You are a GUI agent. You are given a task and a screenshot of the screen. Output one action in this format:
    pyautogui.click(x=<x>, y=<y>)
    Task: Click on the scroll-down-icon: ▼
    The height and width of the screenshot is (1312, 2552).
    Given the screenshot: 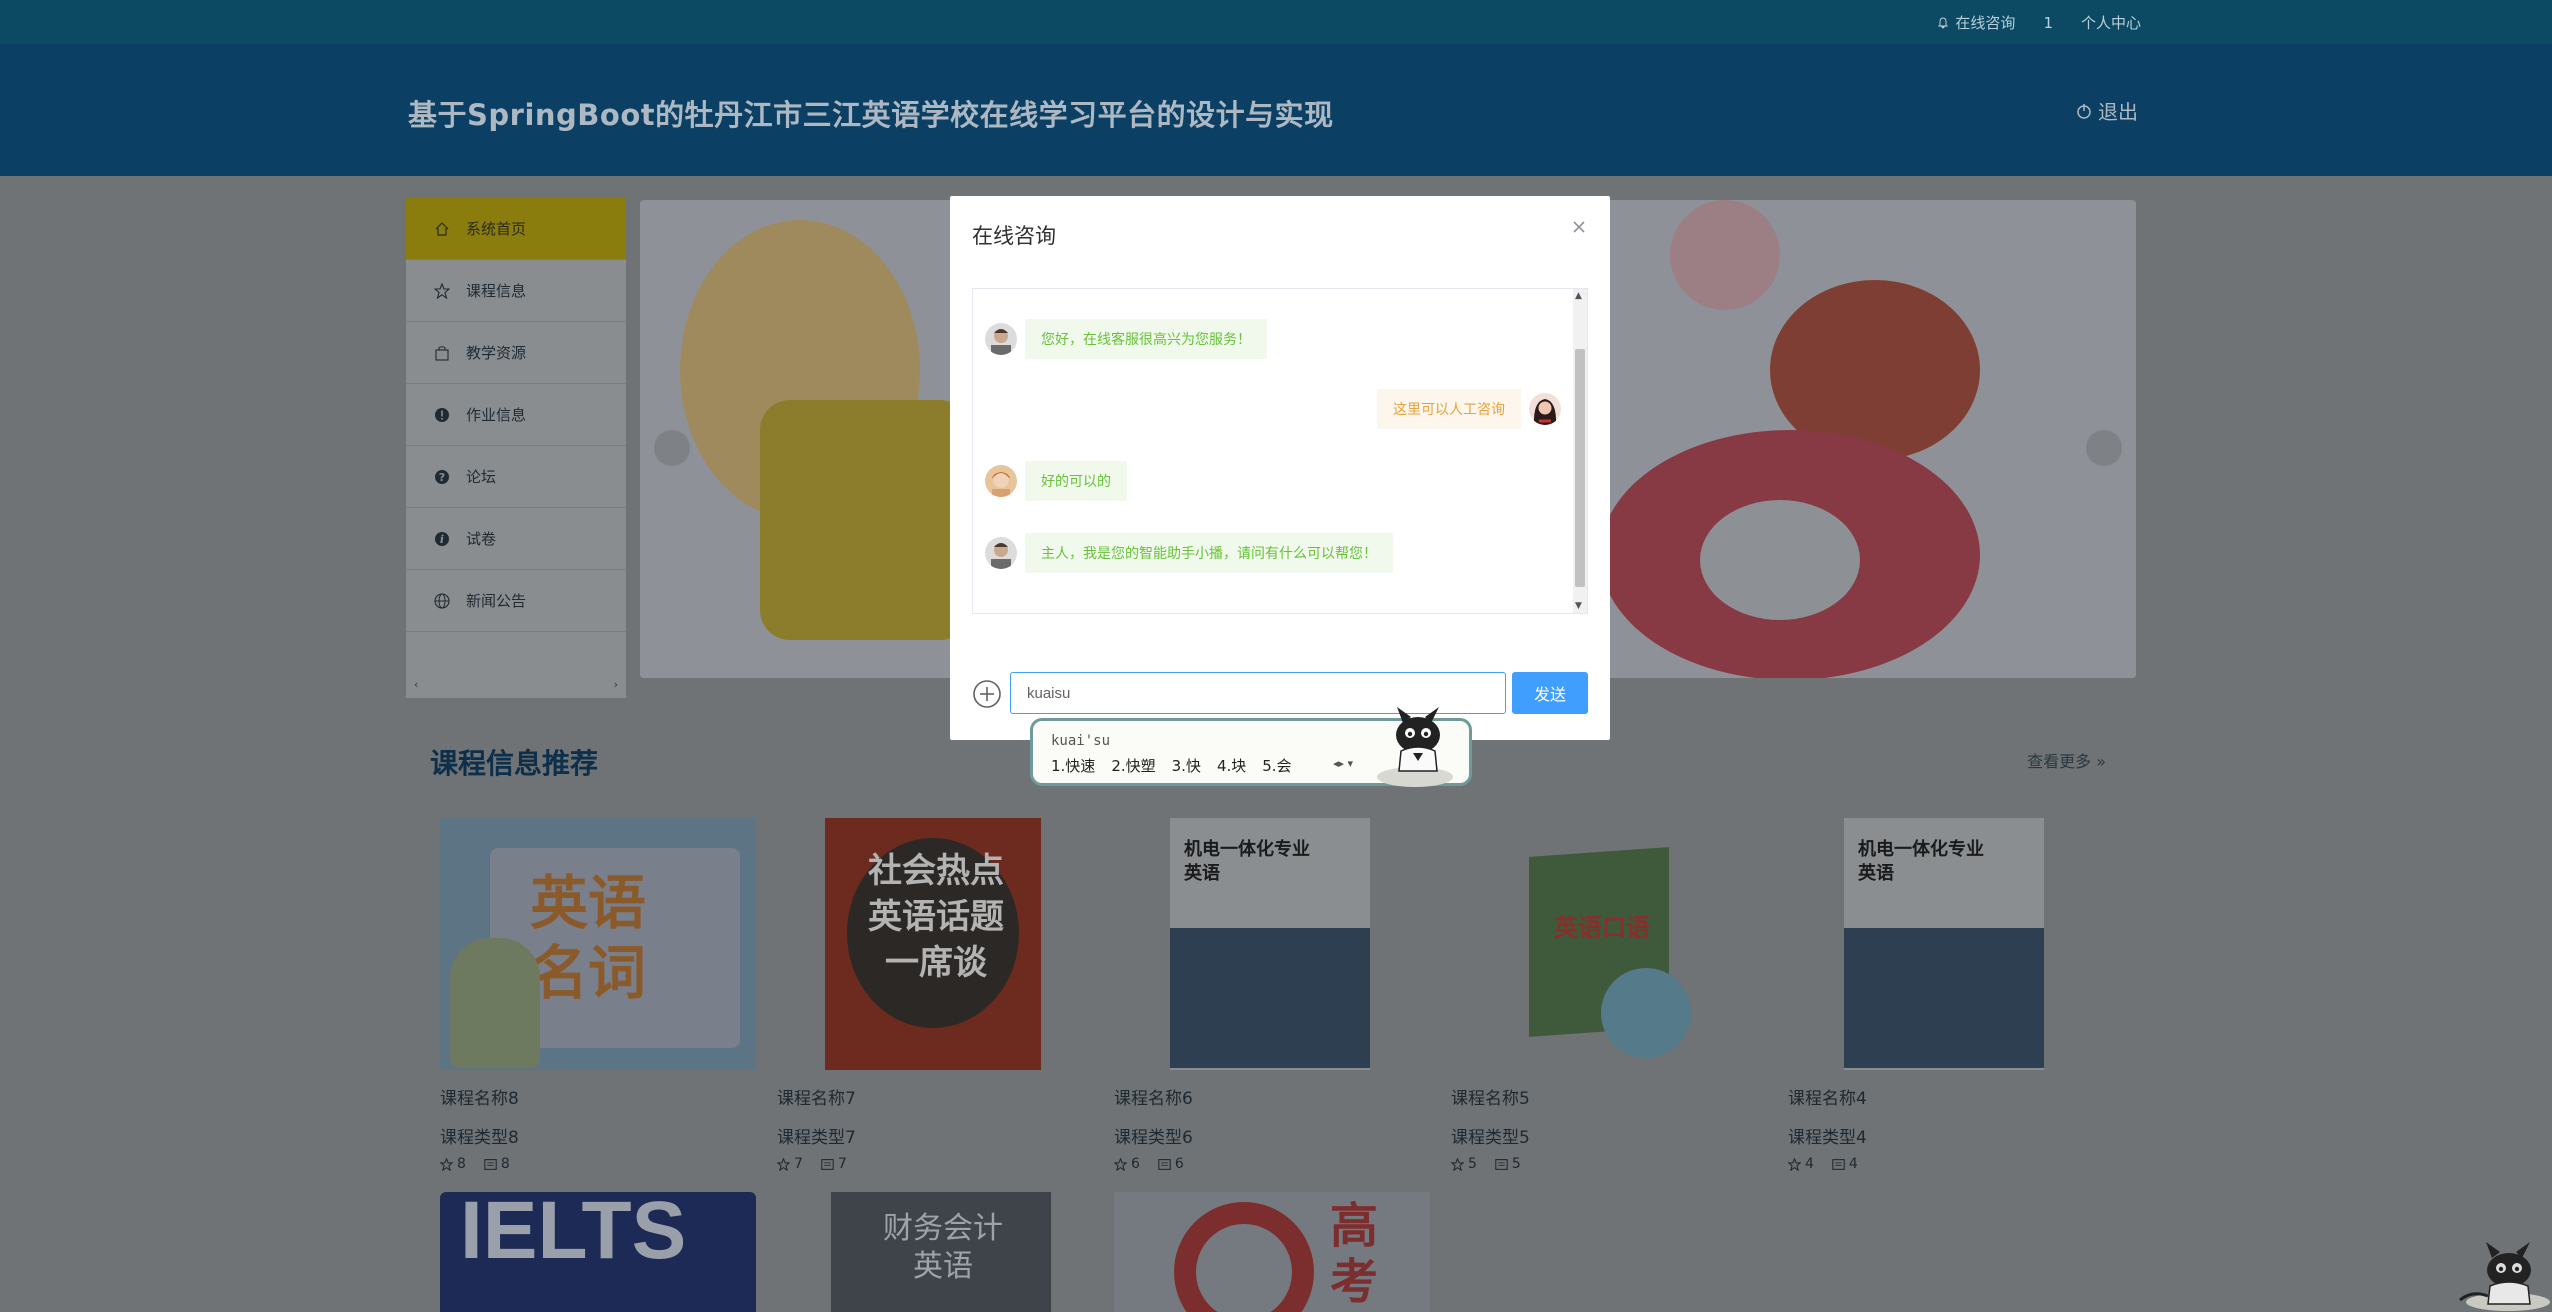 What is the action you would take?
    pyautogui.click(x=1578, y=606)
    